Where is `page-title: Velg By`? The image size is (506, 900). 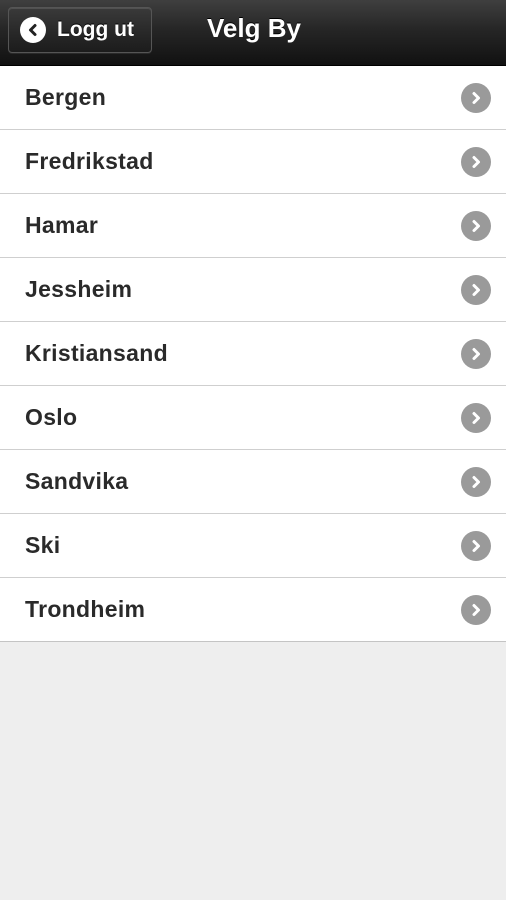 page-title: Velg By is located at coordinates (254, 28).